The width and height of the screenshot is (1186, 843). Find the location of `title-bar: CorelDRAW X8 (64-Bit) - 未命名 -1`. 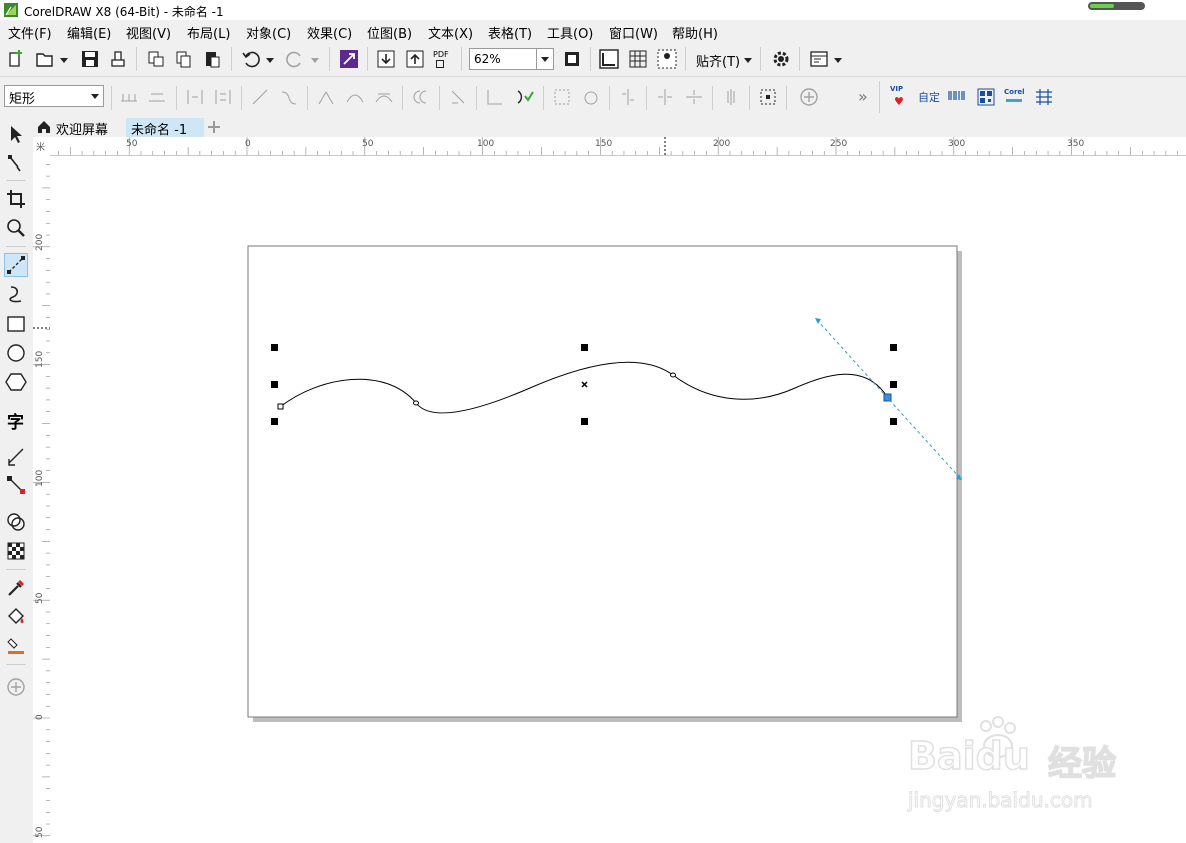

title-bar: CorelDRAW X8 (64-Bit) - 未命名 -1 is located at coordinates (593, 10).